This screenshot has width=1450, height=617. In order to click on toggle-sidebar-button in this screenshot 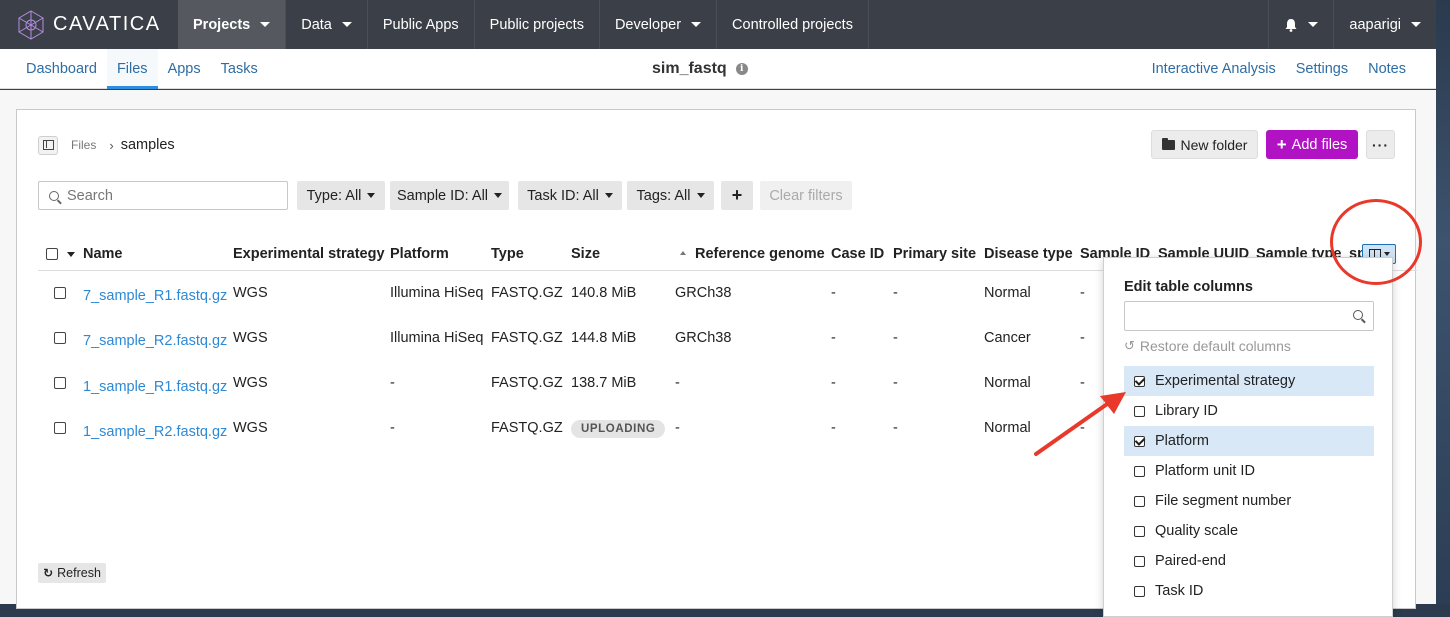, I will do `click(48, 145)`.